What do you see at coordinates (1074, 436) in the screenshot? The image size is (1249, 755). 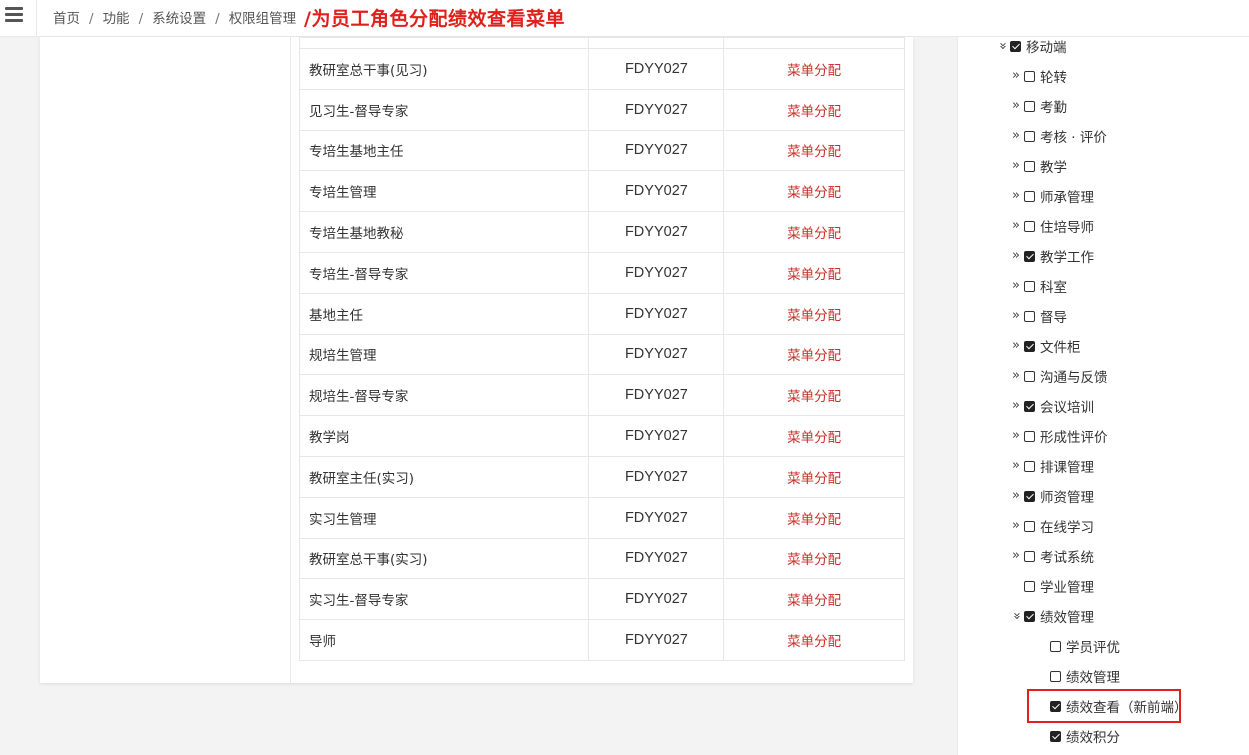 I see `tree-node-label: 形成性评价` at bounding box center [1074, 436].